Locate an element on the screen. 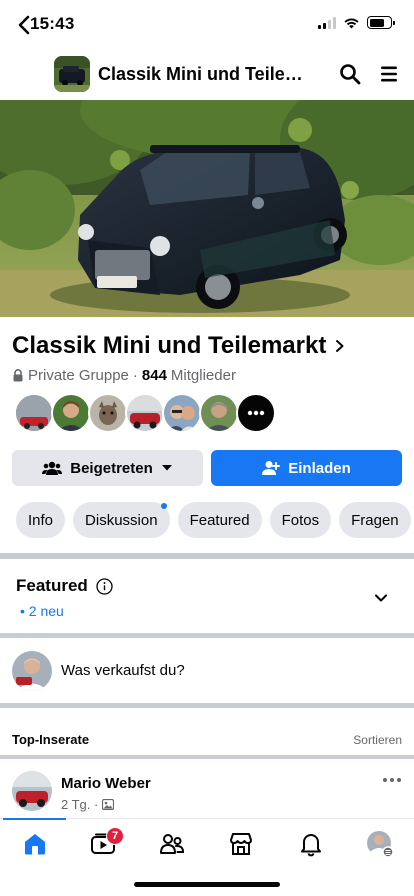  invite-button: Einladen is located at coordinates (306, 468).